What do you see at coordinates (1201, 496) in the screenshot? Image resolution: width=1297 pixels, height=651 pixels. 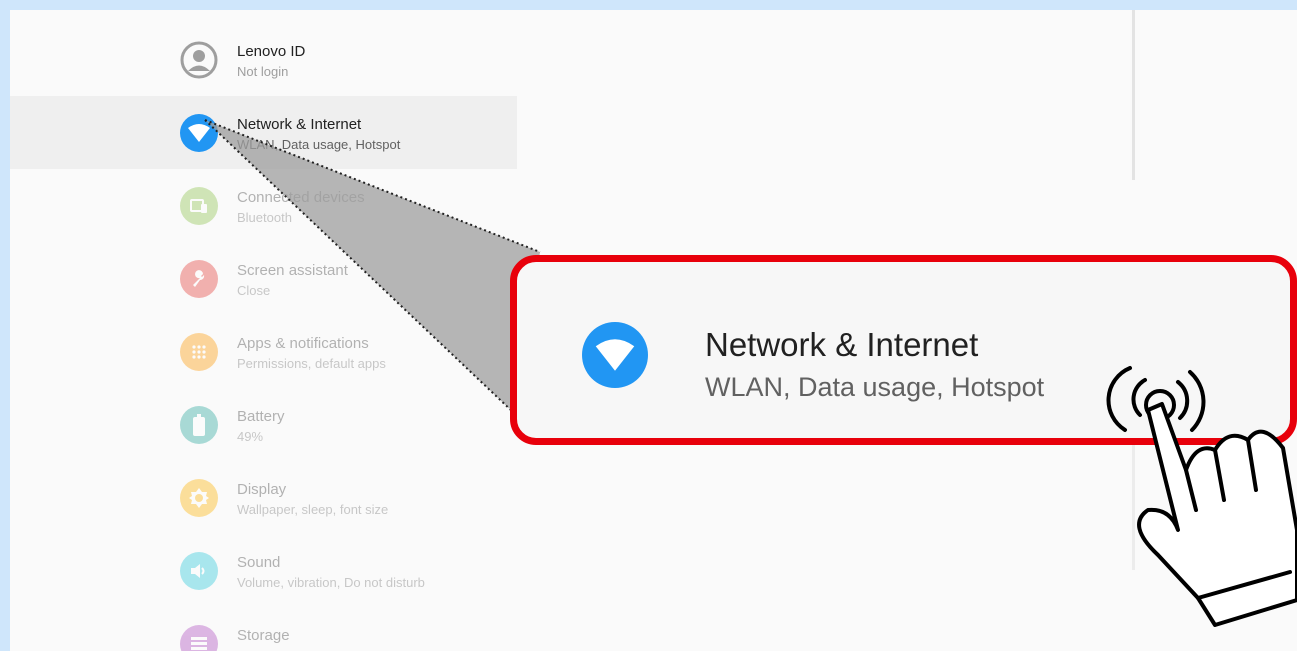 I see `tap-hand-icon` at bounding box center [1201, 496].